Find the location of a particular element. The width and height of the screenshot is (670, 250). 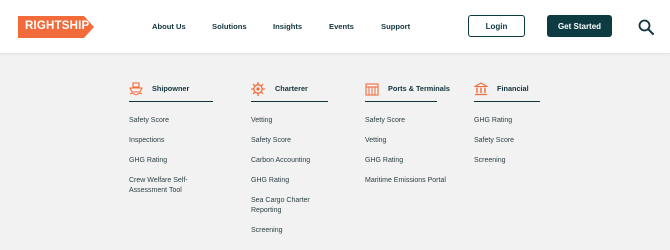

nav-support: Support is located at coordinates (395, 26).